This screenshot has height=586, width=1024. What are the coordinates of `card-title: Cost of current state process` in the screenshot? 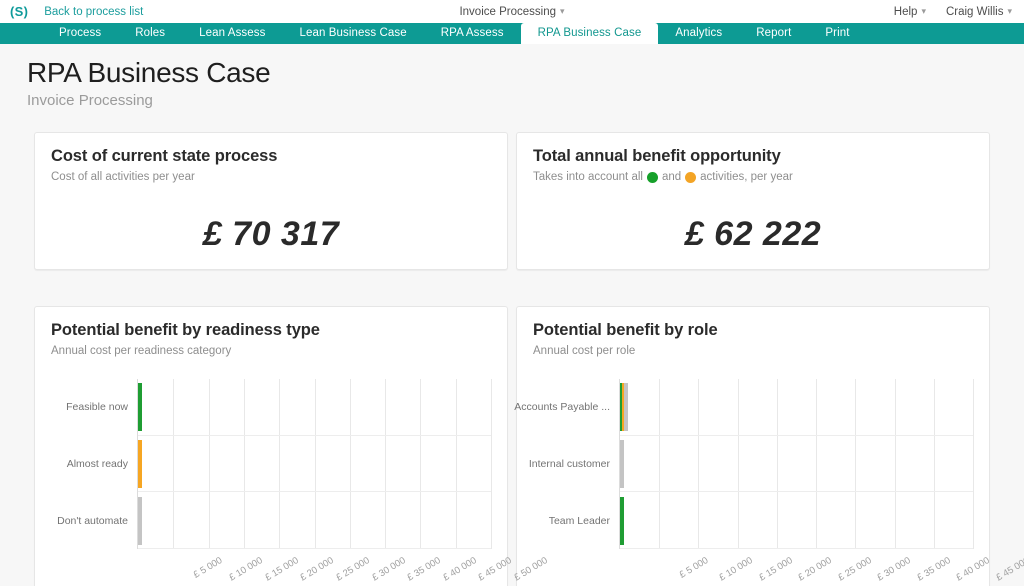 It's located at (164, 156).